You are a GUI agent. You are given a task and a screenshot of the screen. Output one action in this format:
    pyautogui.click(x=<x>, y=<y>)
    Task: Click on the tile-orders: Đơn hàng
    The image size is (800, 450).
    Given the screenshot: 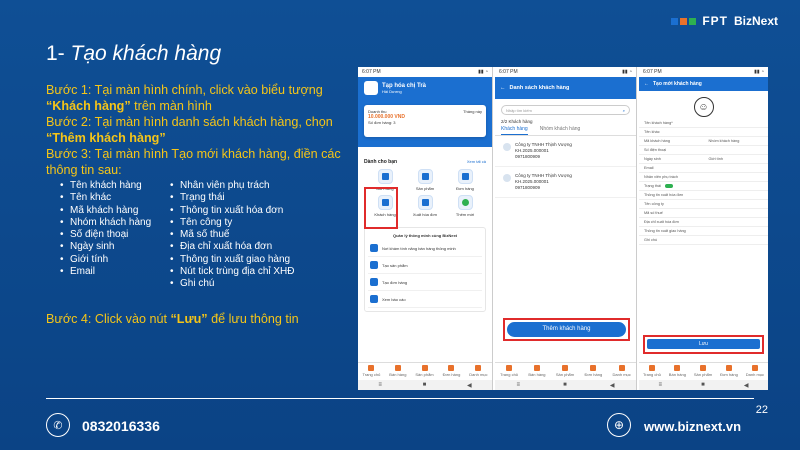 What is the action you would take?
    pyautogui.click(x=465, y=180)
    